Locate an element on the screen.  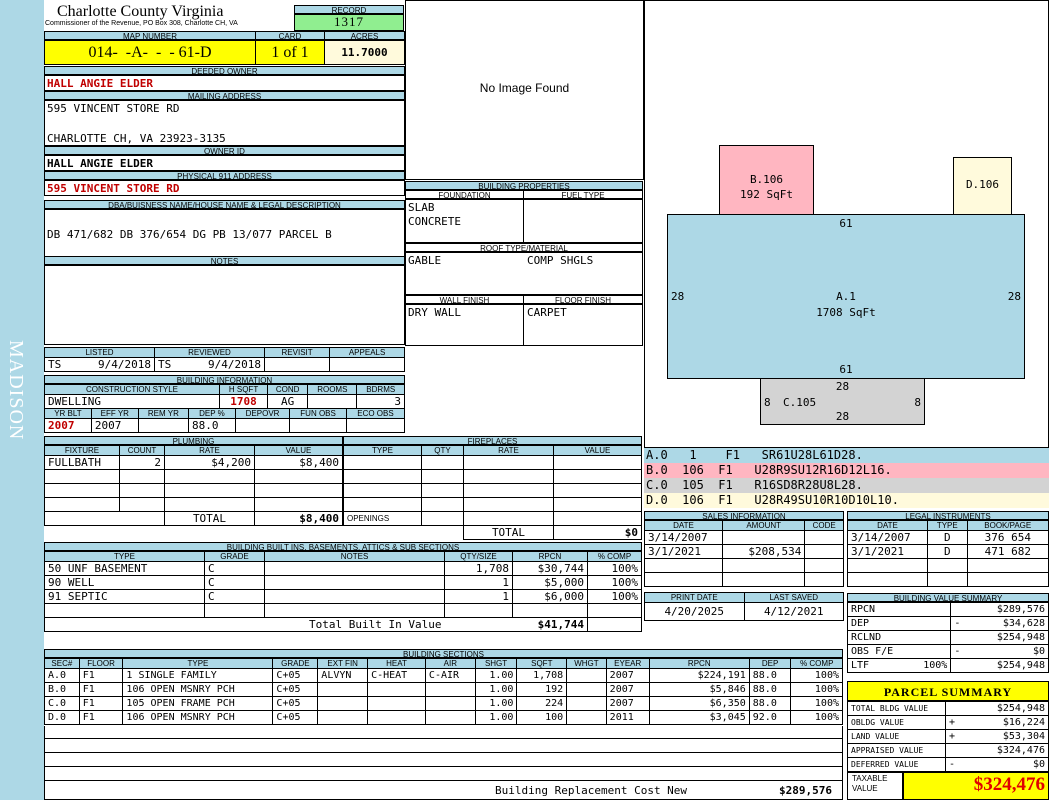
county-title: Charlotte County Virginia is located at coordinates (140, 11).